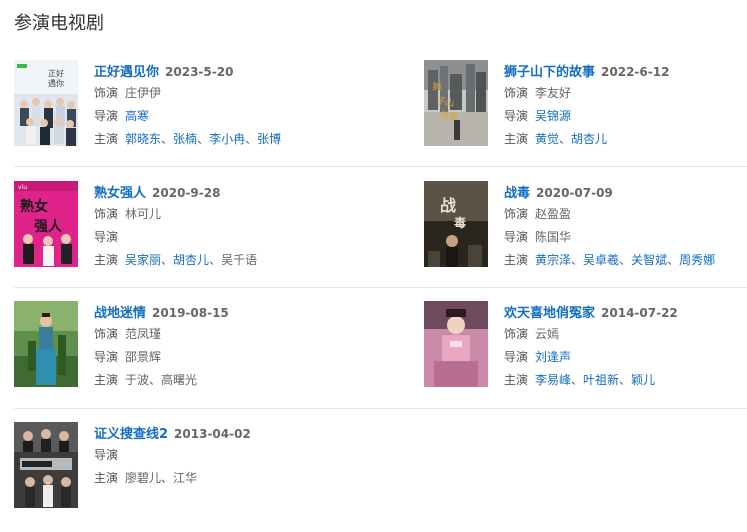 This screenshot has height=532, width=747. Describe the element at coordinates (131, 434) in the screenshot. I see `drama-title-link: 证义搜查线2` at that location.